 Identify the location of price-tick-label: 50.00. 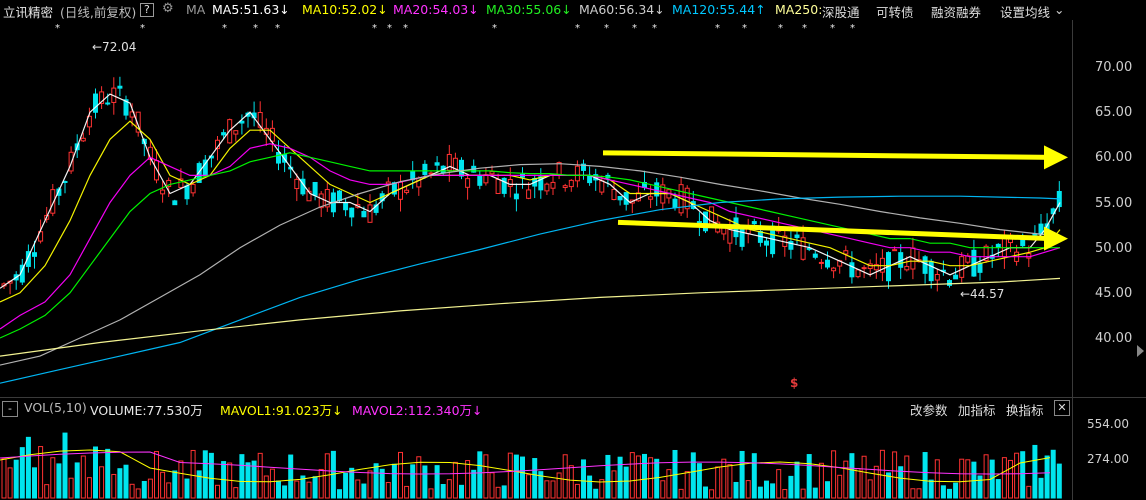
(1114, 248).